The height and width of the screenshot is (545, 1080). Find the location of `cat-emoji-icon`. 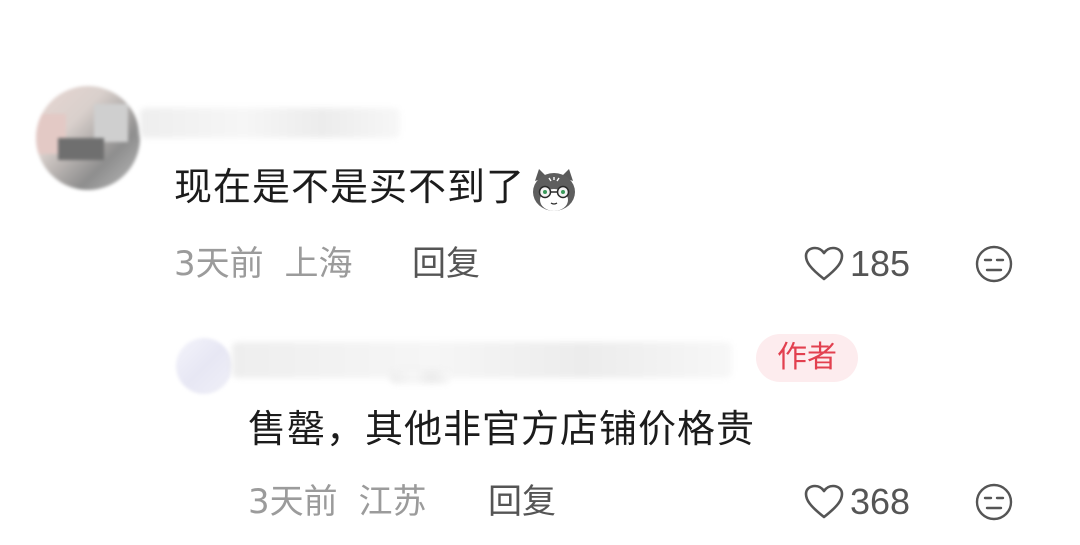

cat-emoji-icon is located at coordinates (554, 189).